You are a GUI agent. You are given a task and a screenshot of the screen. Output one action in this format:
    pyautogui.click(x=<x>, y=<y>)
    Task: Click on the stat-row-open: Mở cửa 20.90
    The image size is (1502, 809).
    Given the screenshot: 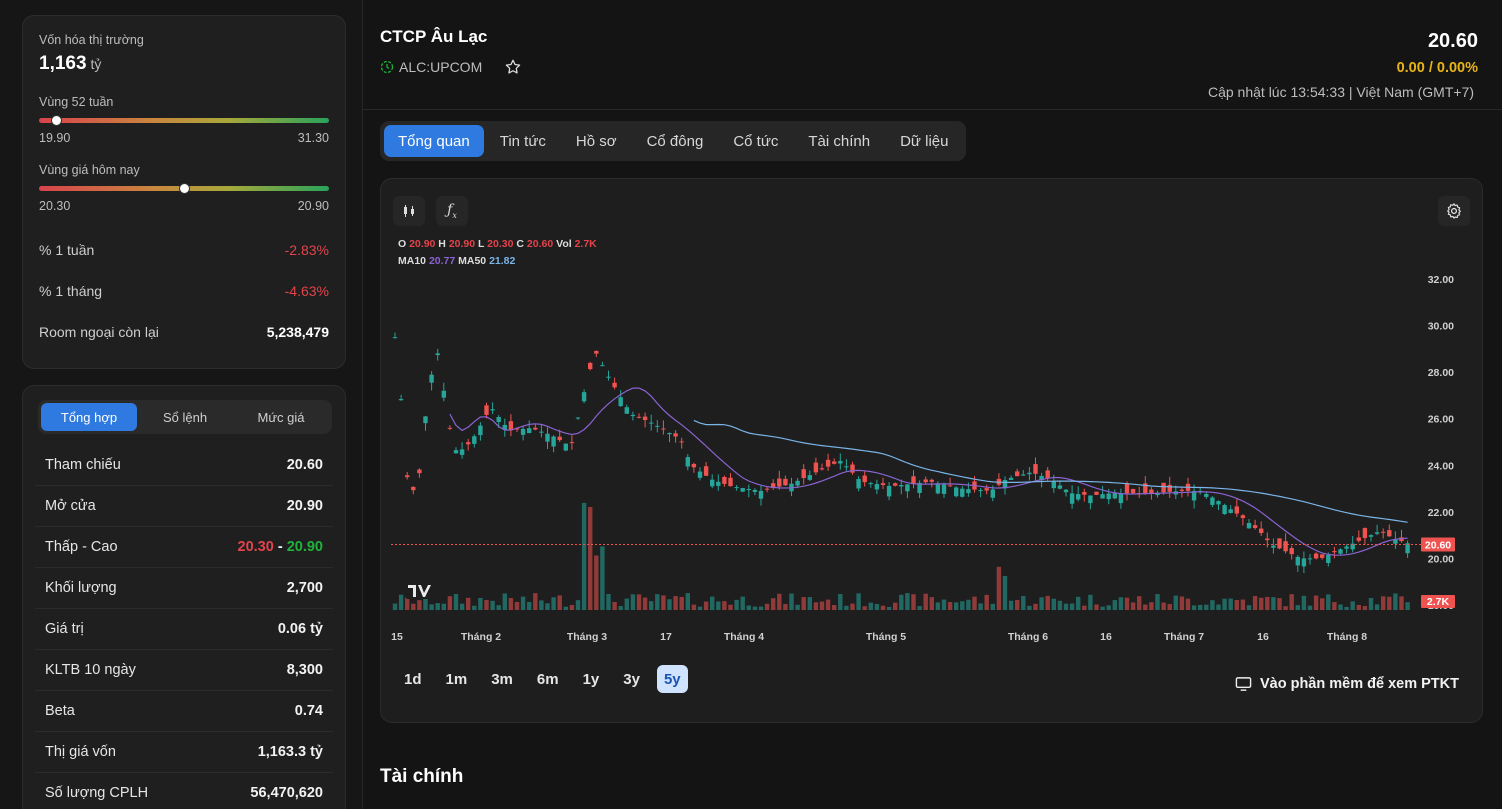 What is the action you would take?
    pyautogui.click(x=184, y=506)
    